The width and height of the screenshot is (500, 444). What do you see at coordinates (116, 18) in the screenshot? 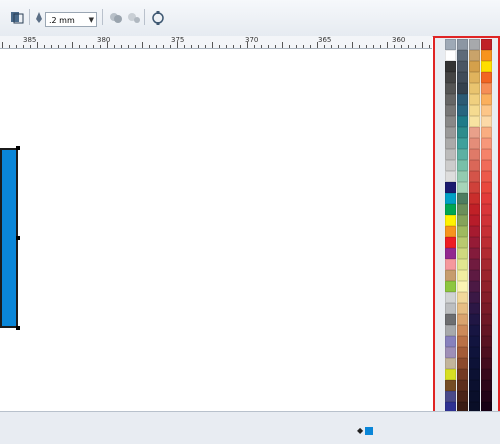
I see `combine-icon` at bounding box center [116, 18].